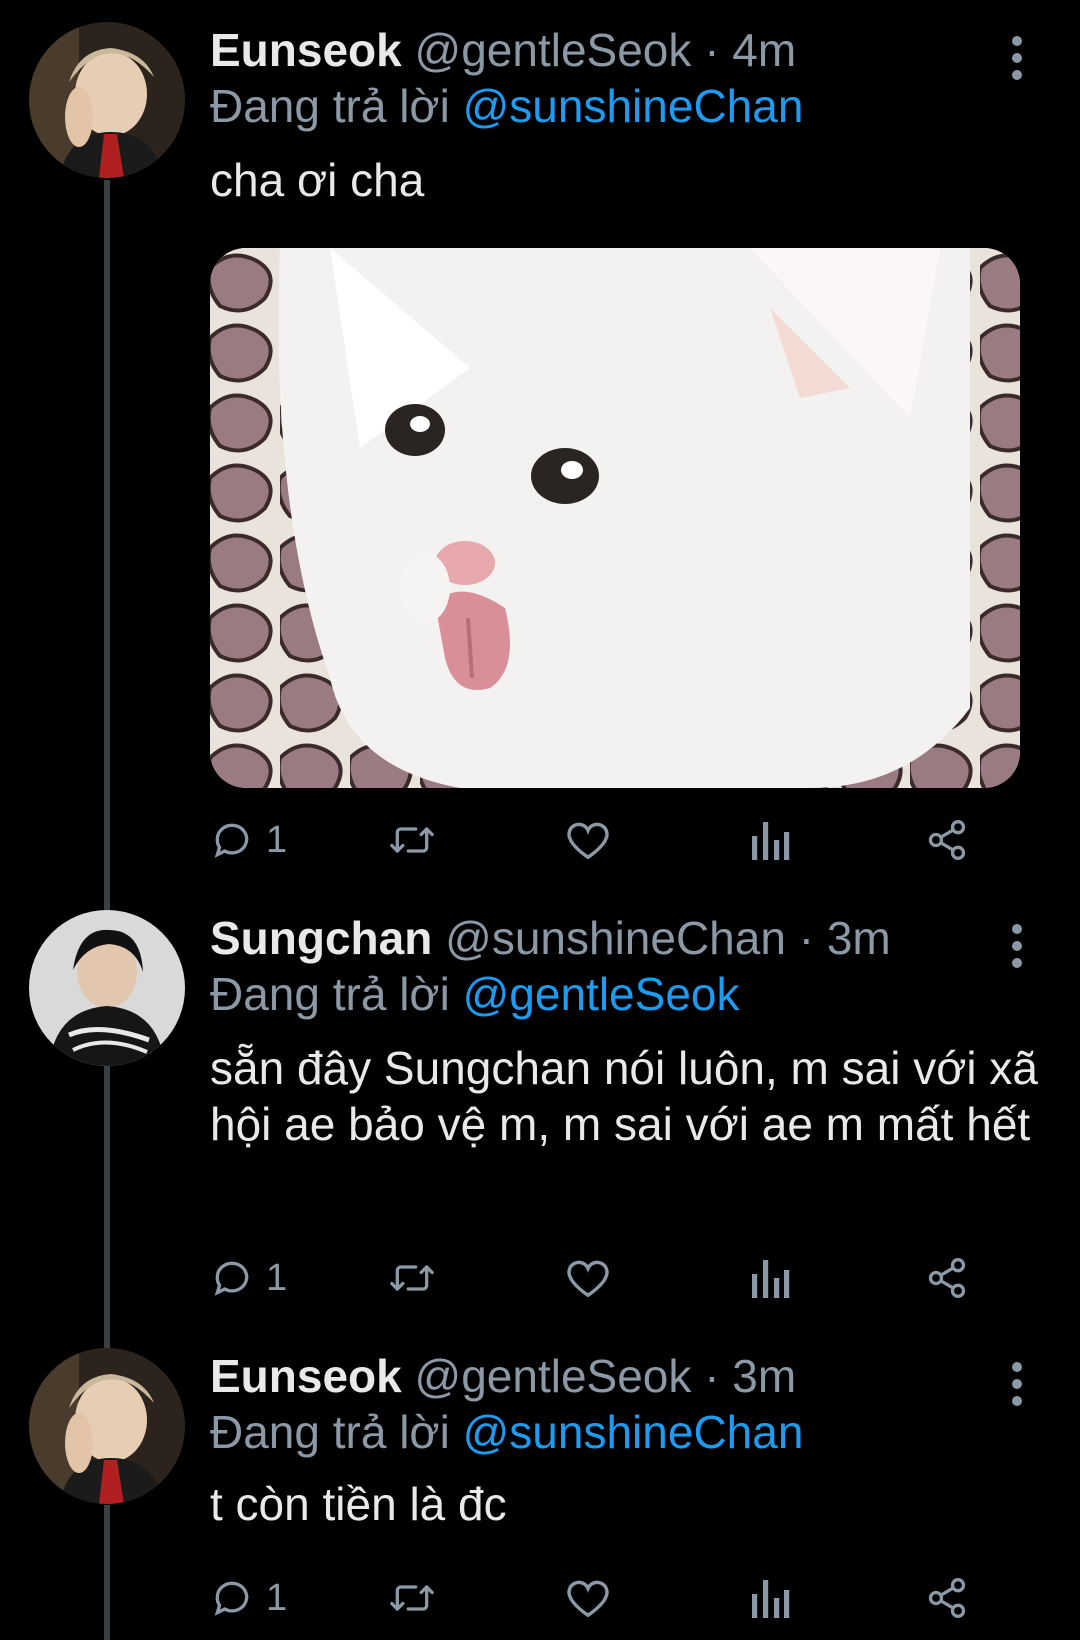  What do you see at coordinates (764, 50) in the screenshot?
I see `timestamp: 4m` at bounding box center [764, 50].